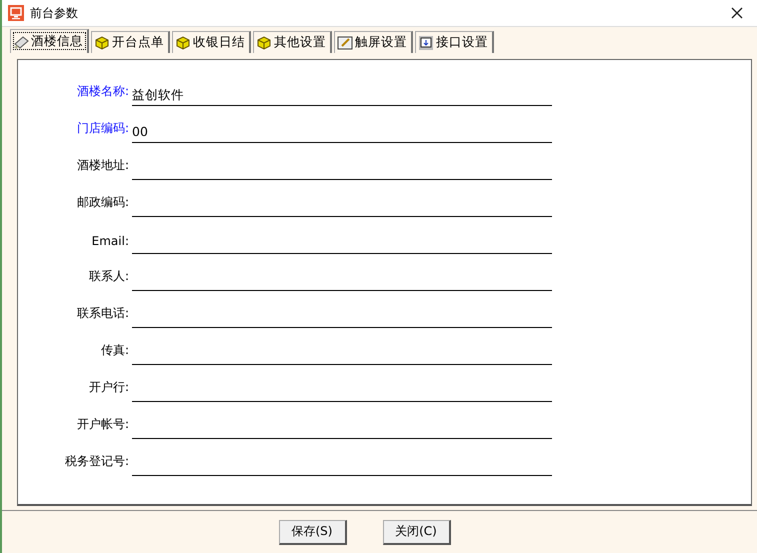 The height and width of the screenshot is (553, 757). I want to click on note-icon, so click(21, 42).